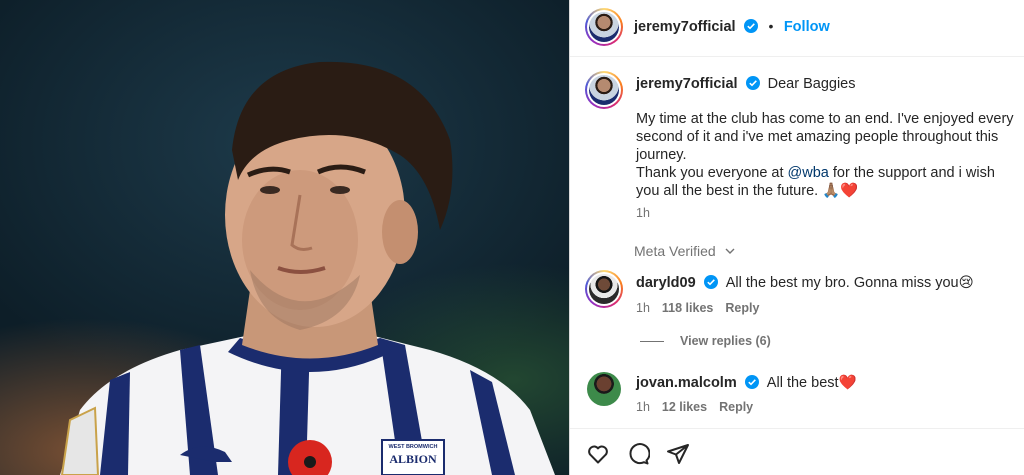  I want to click on comment-text: All the best my bro. Gonna miss you😢, so click(849, 283).